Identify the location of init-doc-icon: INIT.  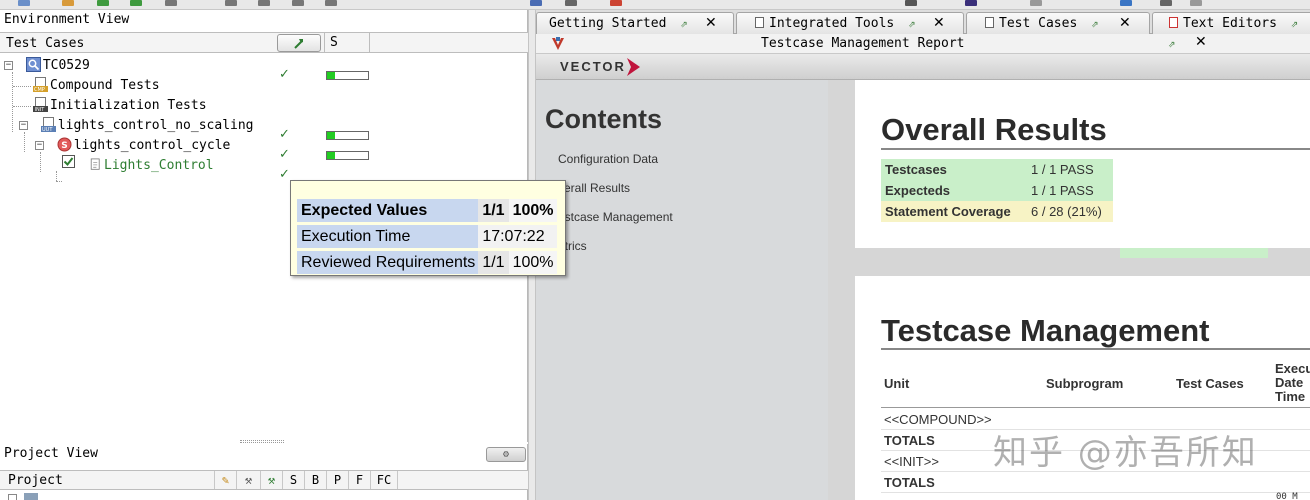
(40, 104).